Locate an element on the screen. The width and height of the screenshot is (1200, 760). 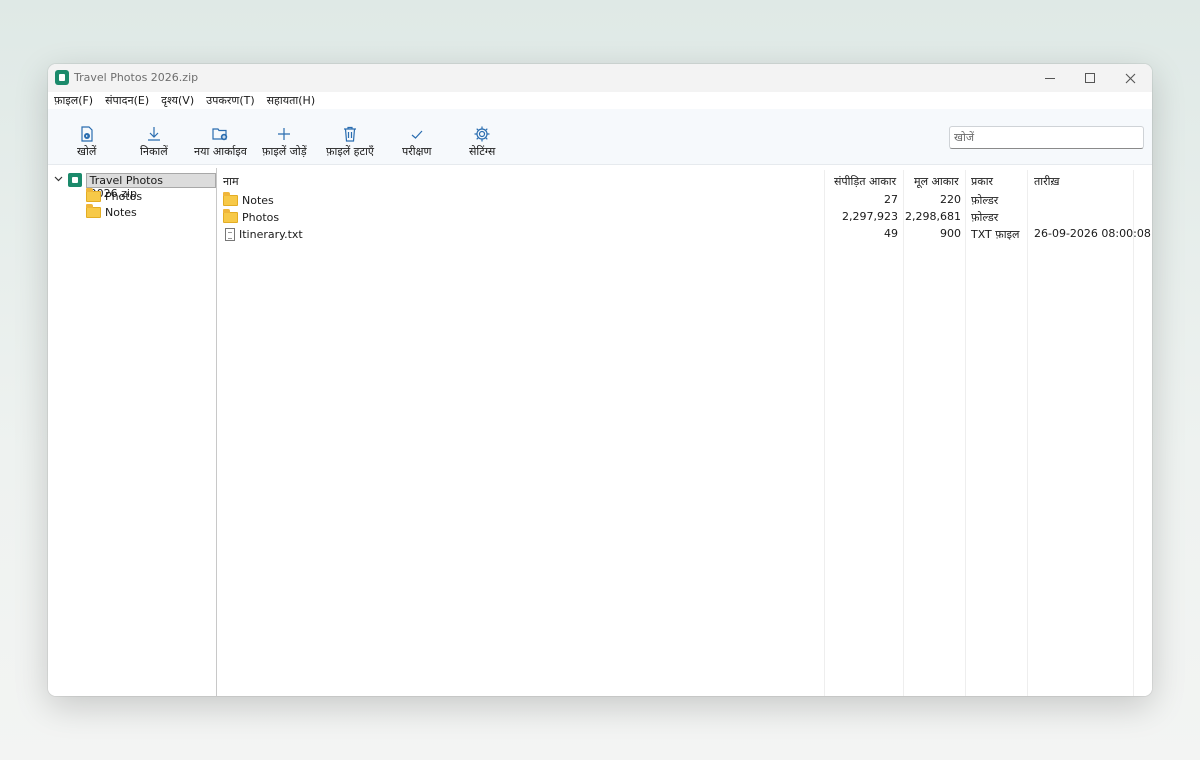
remove-files-button: फ़ाइलें हटाएँ is located at coordinates (350, 142).